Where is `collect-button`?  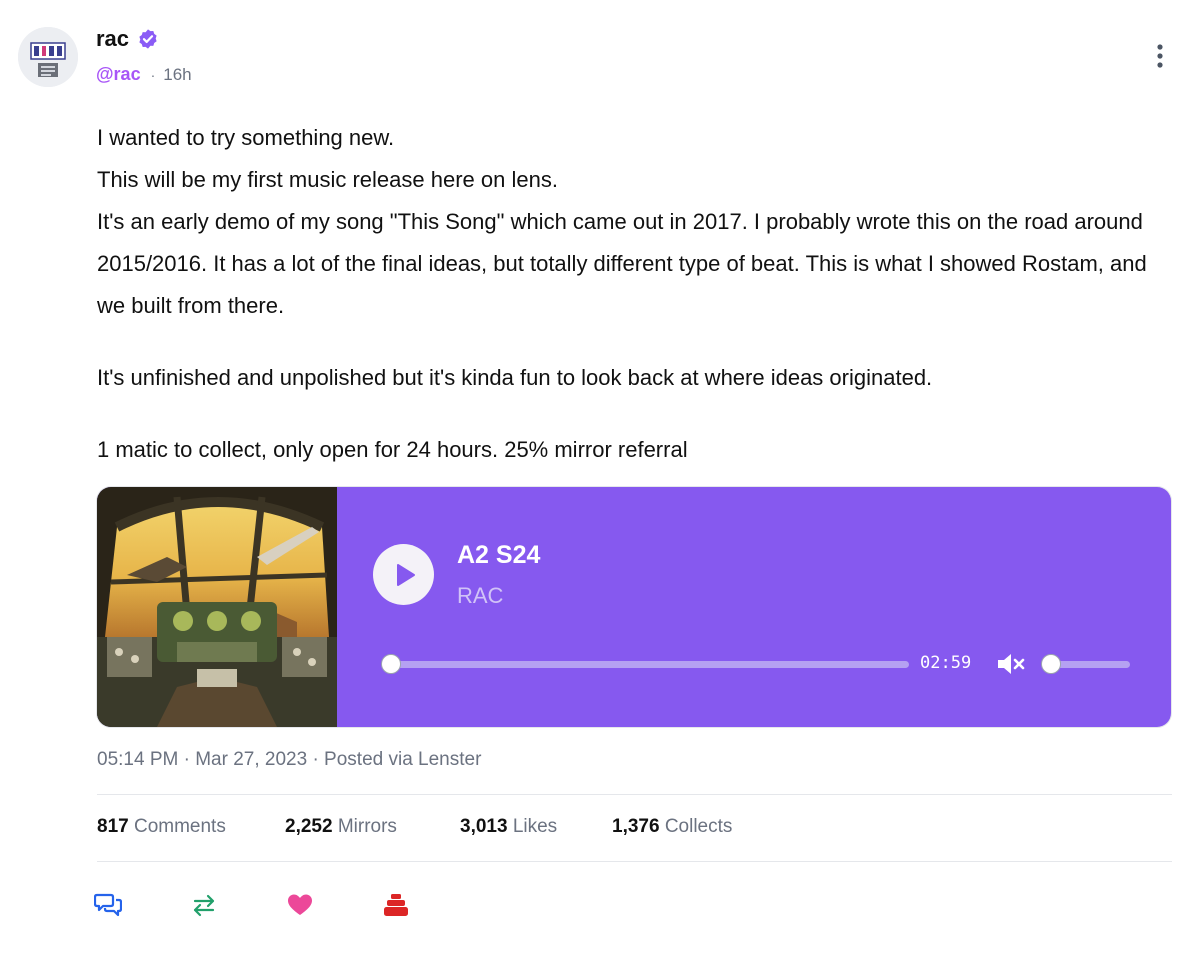
collect-button is located at coordinates (396, 905).